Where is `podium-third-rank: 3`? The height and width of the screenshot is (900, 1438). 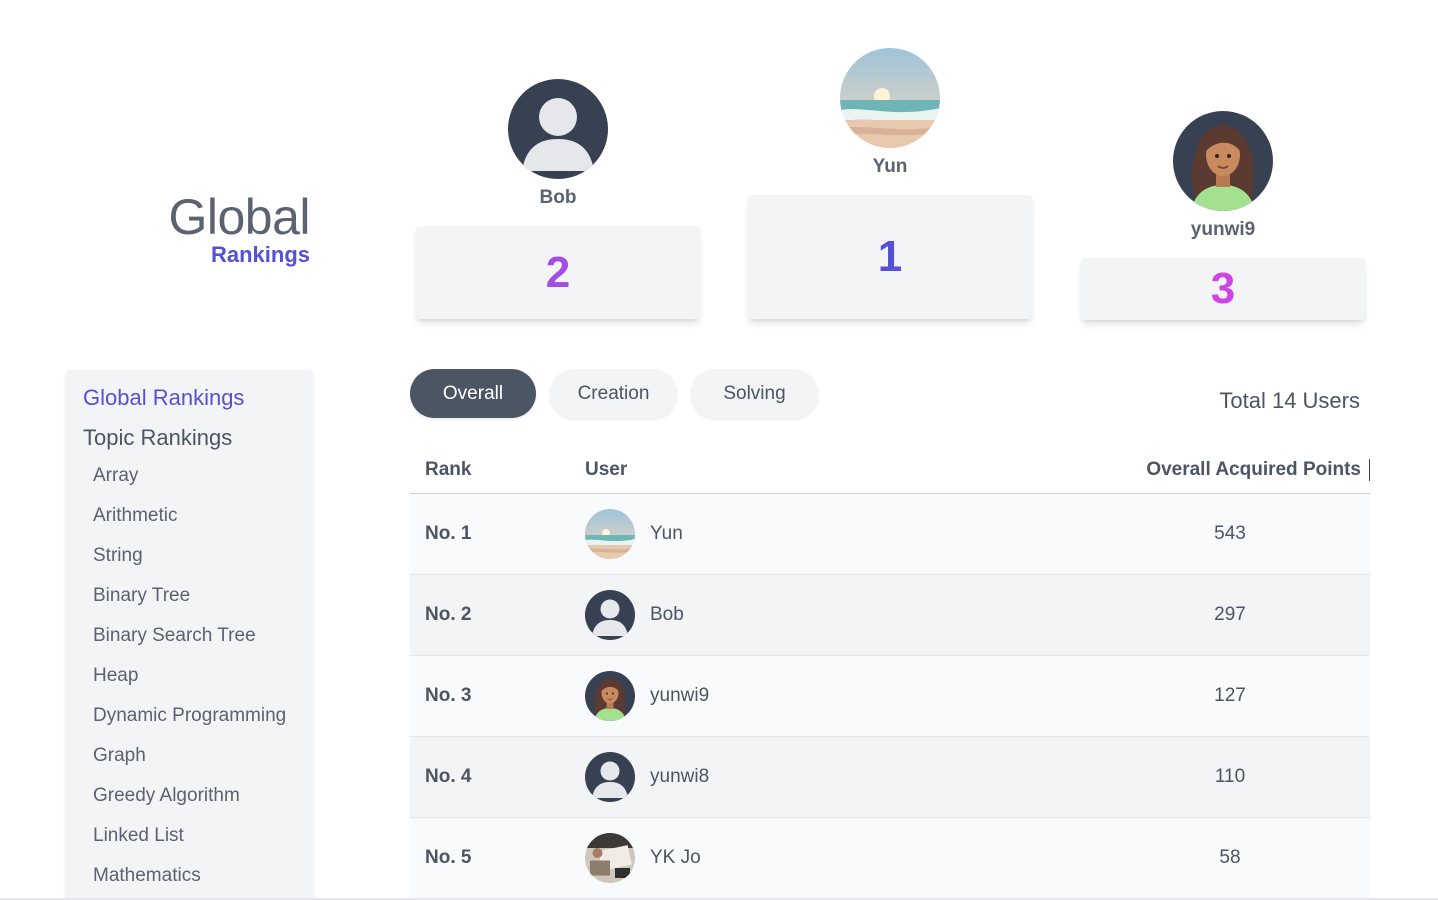
podium-third-rank: 3 is located at coordinates (1223, 289).